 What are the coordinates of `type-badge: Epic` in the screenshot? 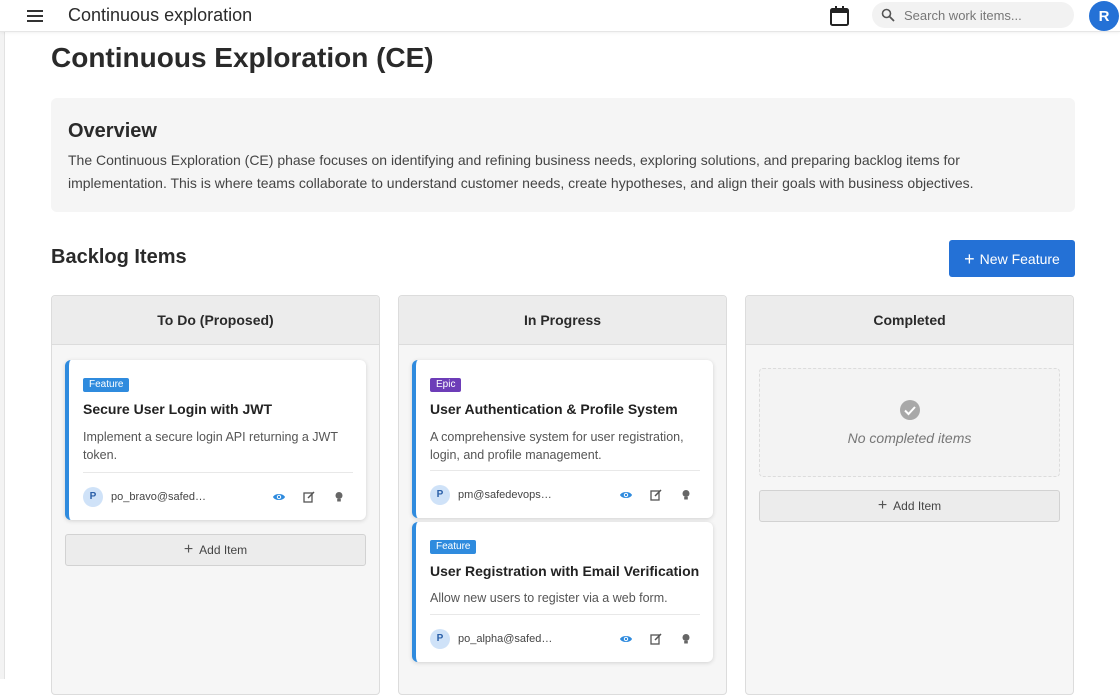 It's located at (446, 385).